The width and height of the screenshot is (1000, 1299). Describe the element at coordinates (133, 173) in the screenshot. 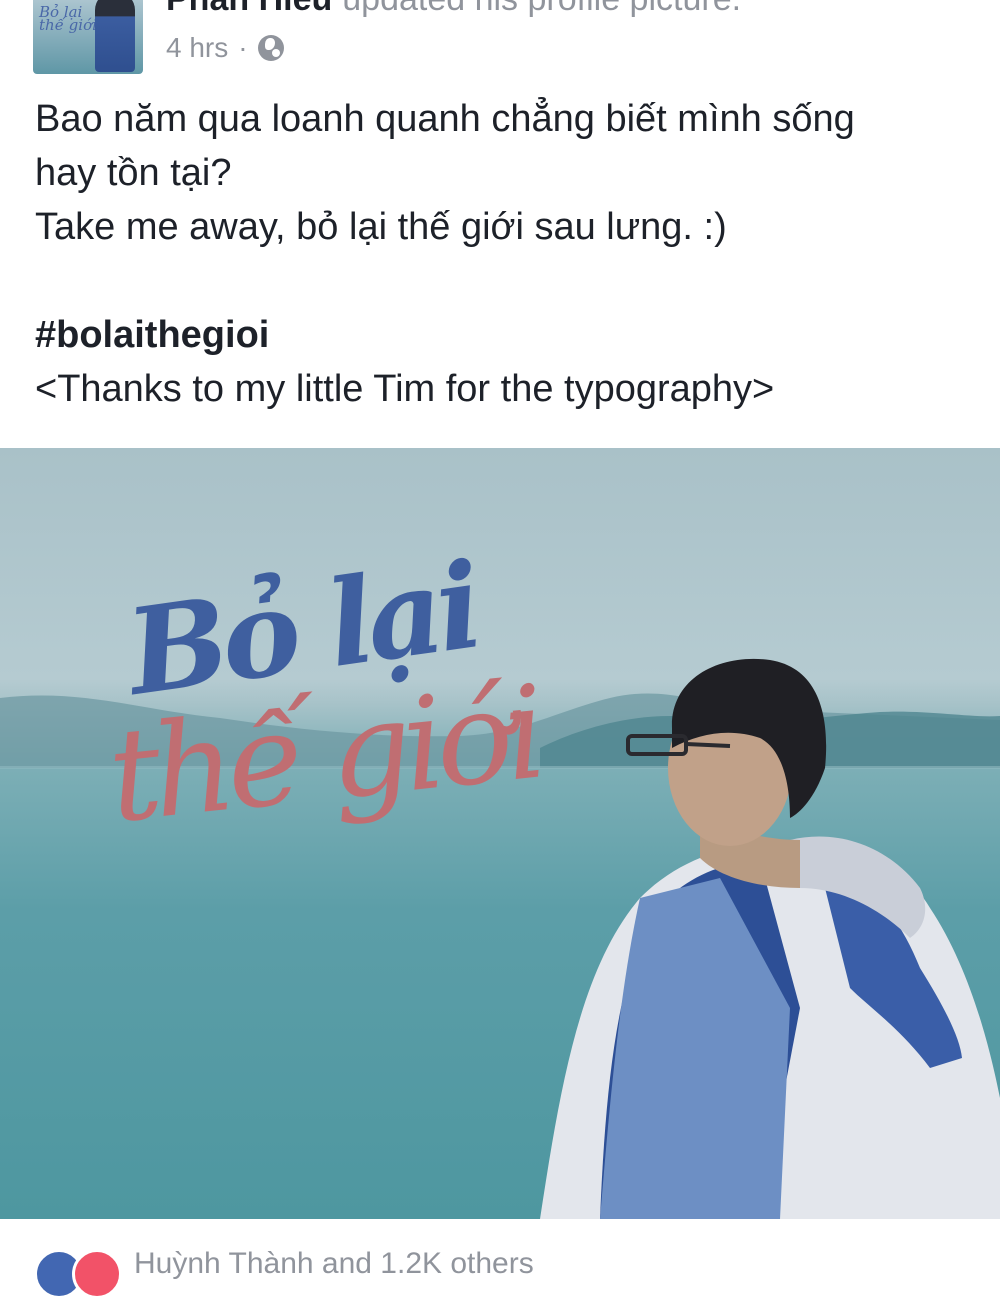

I see `post-line: hay tồn tại?` at that location.